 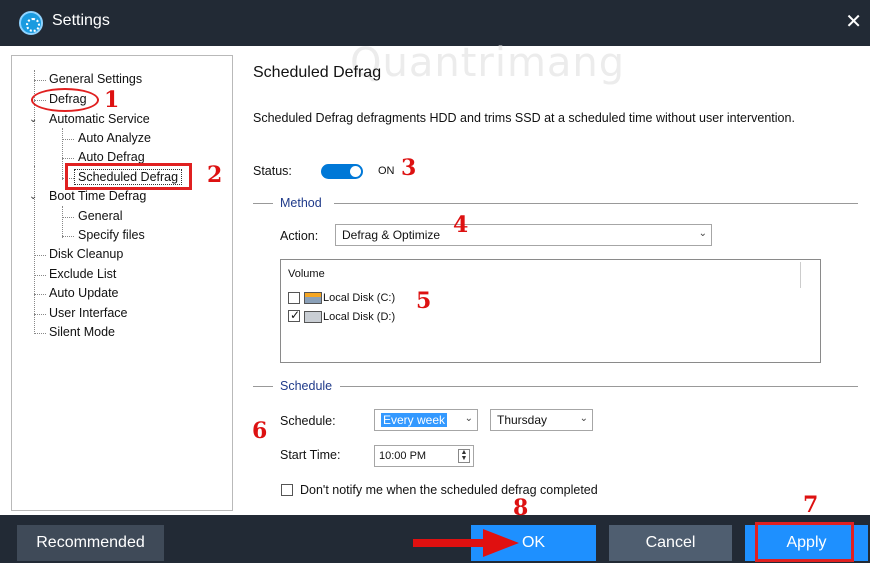 I want to click on tree-item-silent-mode: Silent Mode, so click(x=82, y=332).